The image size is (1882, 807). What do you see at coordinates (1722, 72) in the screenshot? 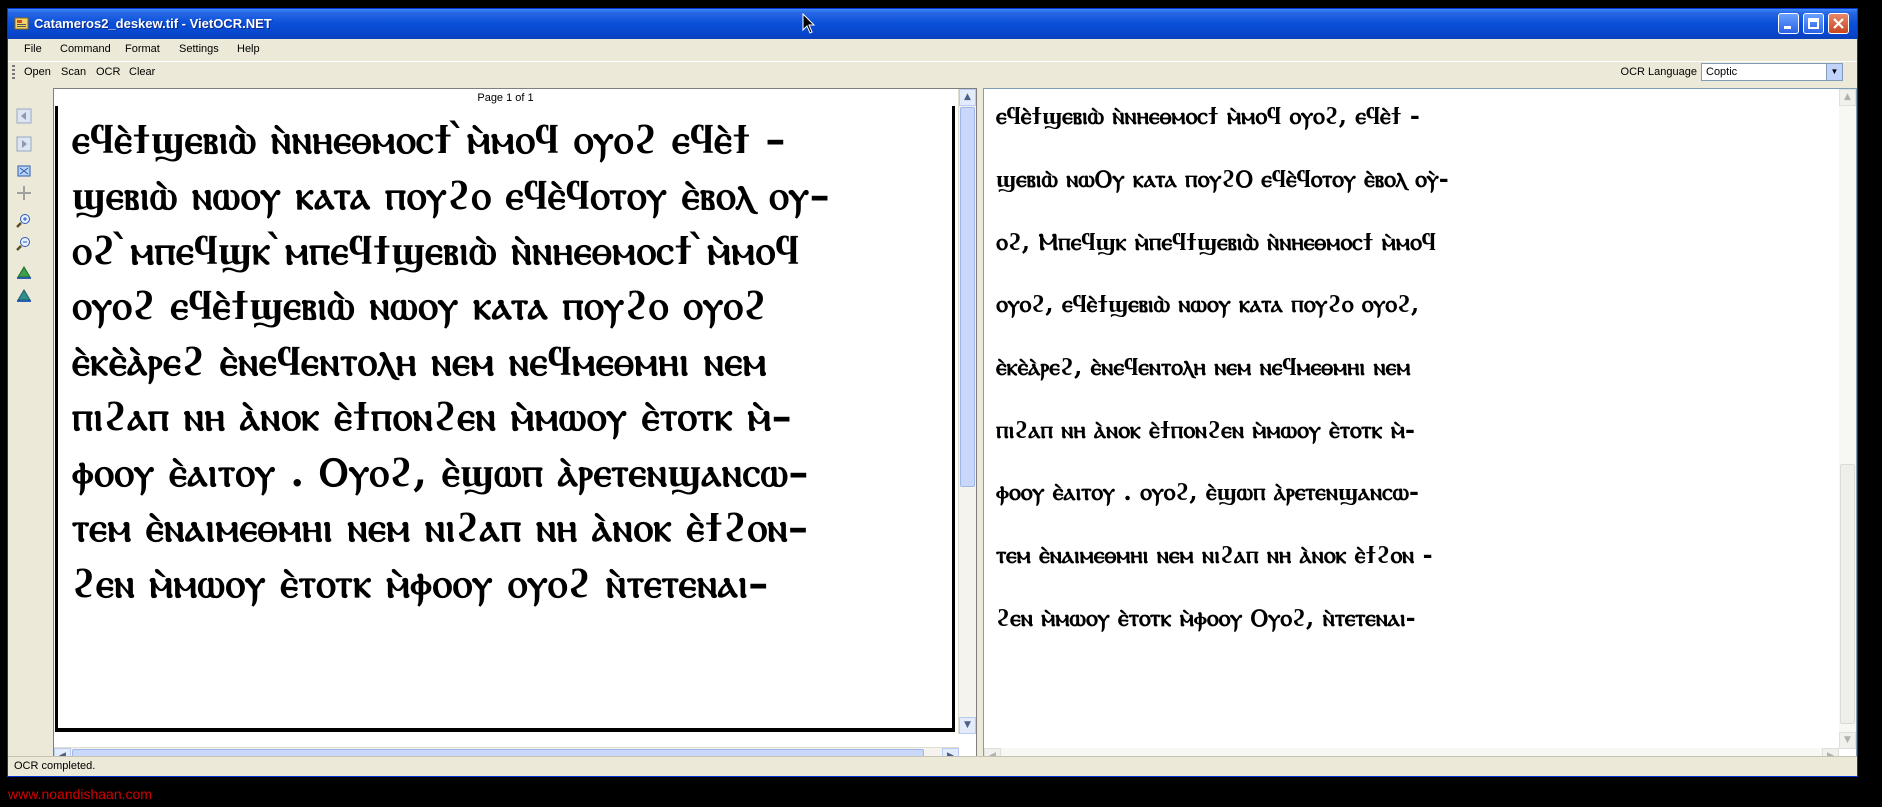
I see `ocr-language-value: Coptic` at bounding box center [1722, 72].